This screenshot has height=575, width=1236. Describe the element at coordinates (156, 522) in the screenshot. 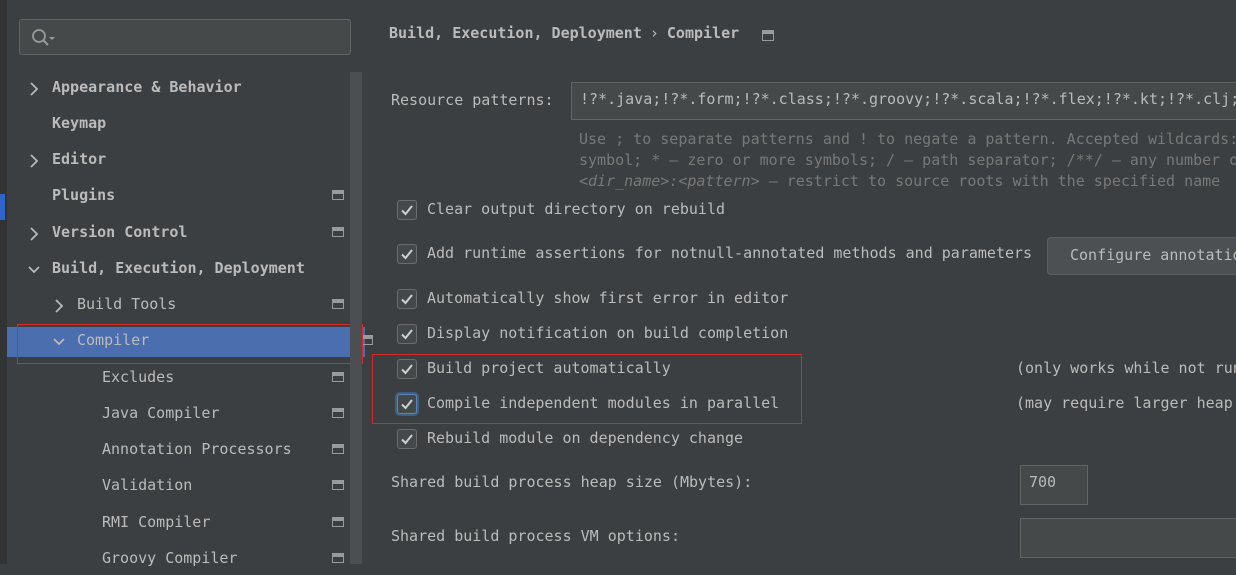

I see `sidebar-item-label: RMI Compiler` at that location.